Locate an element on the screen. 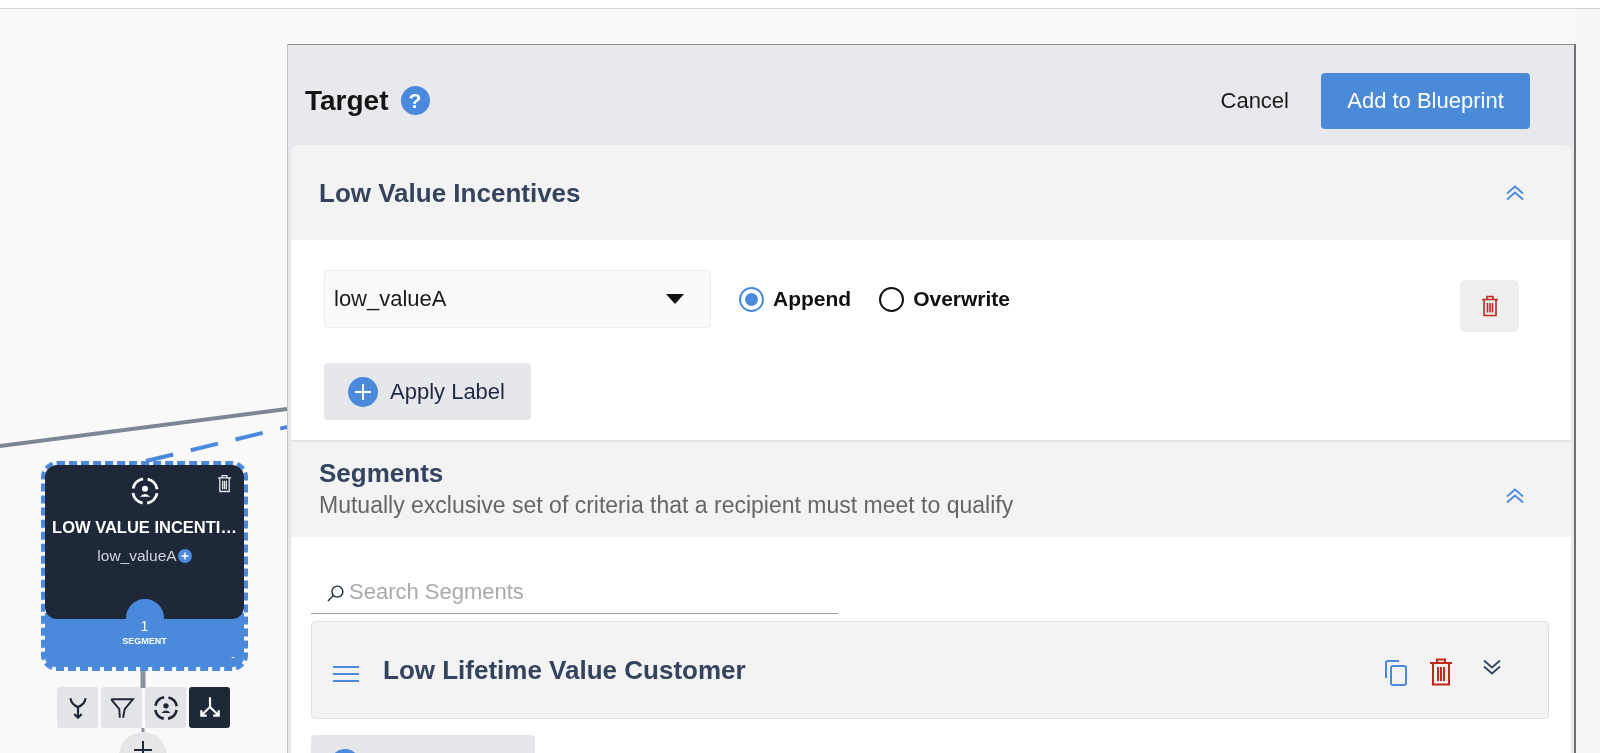  section-subtitle: Mutually exclusive set of criteria that a recipient must meet to qualify is located at coordinates (666, 505).